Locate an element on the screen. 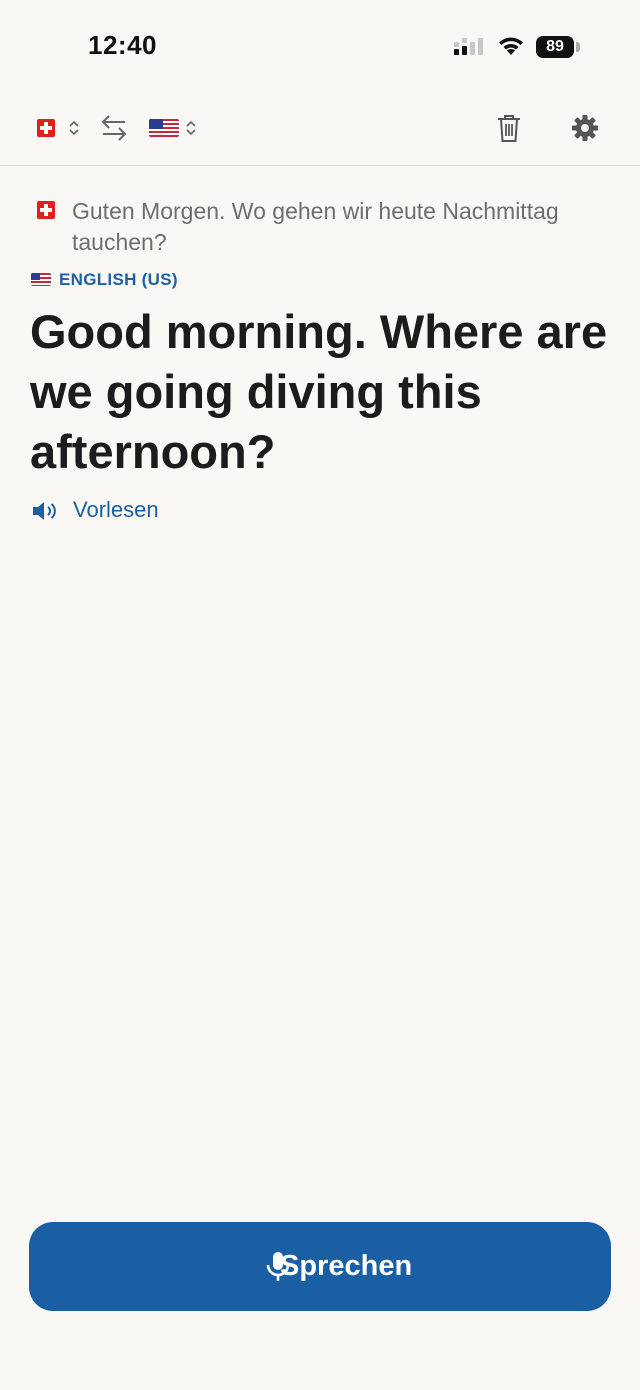  status-bar: 12:40 89 is located at coordinates (320, 46).